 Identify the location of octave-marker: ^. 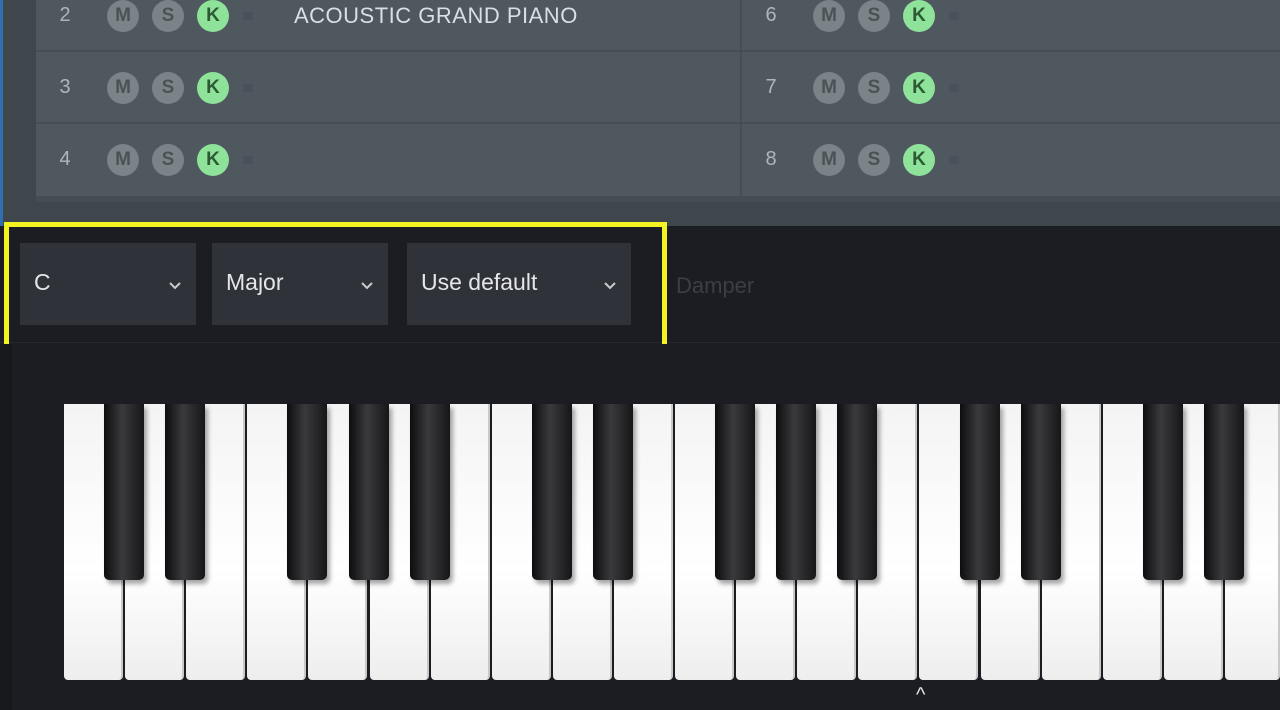
(921, 695).